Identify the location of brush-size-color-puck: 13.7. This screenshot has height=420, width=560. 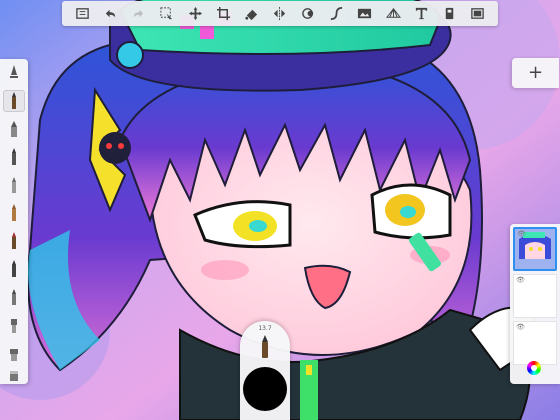
(265, 370).